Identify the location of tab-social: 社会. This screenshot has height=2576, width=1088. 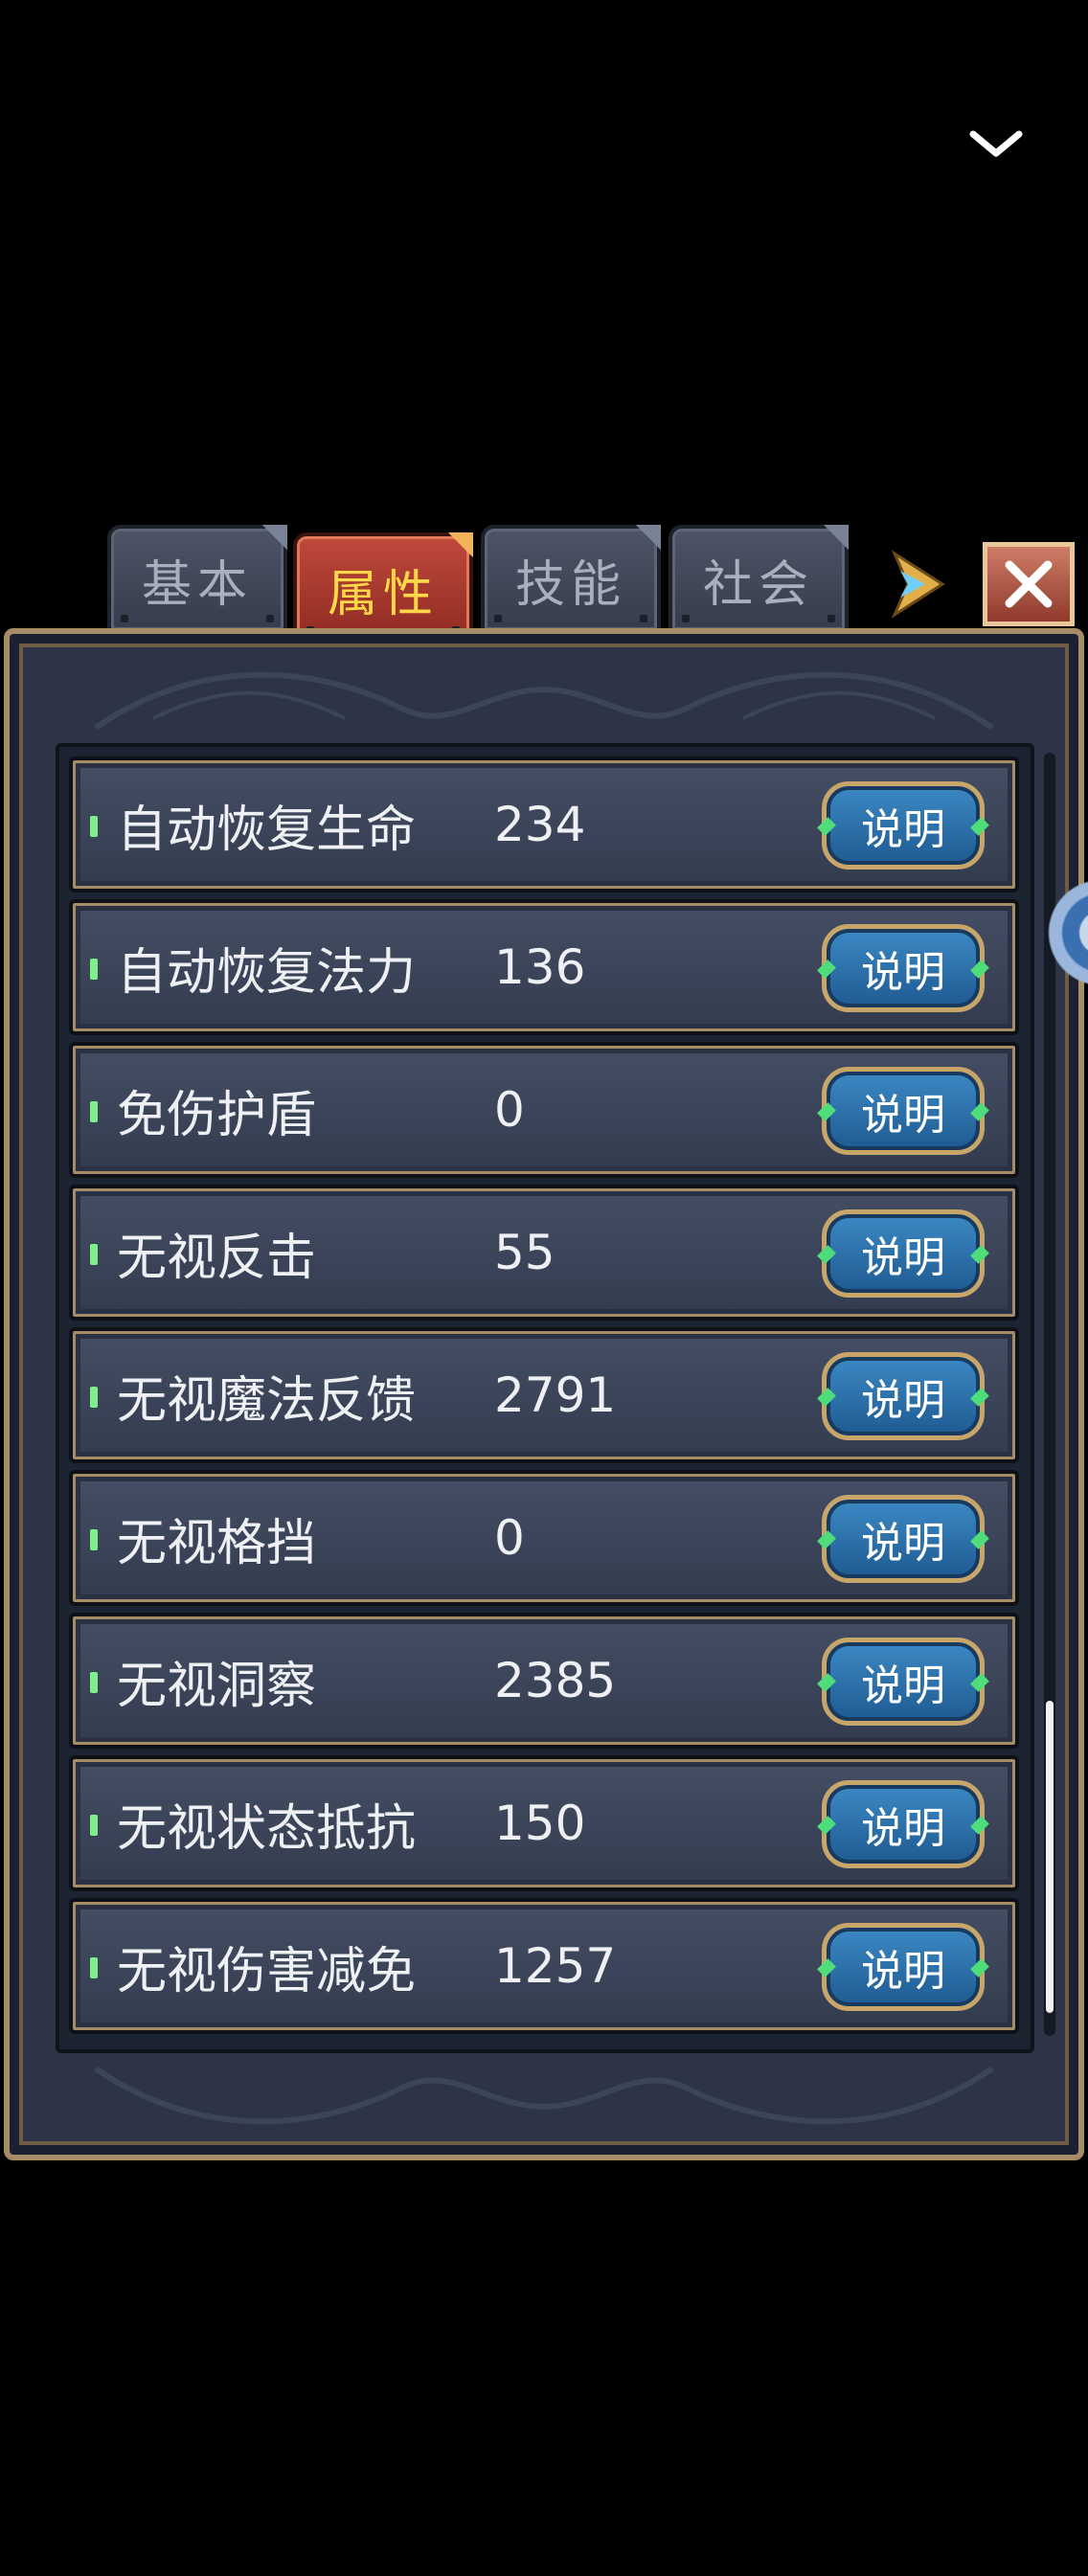
(759, 579).